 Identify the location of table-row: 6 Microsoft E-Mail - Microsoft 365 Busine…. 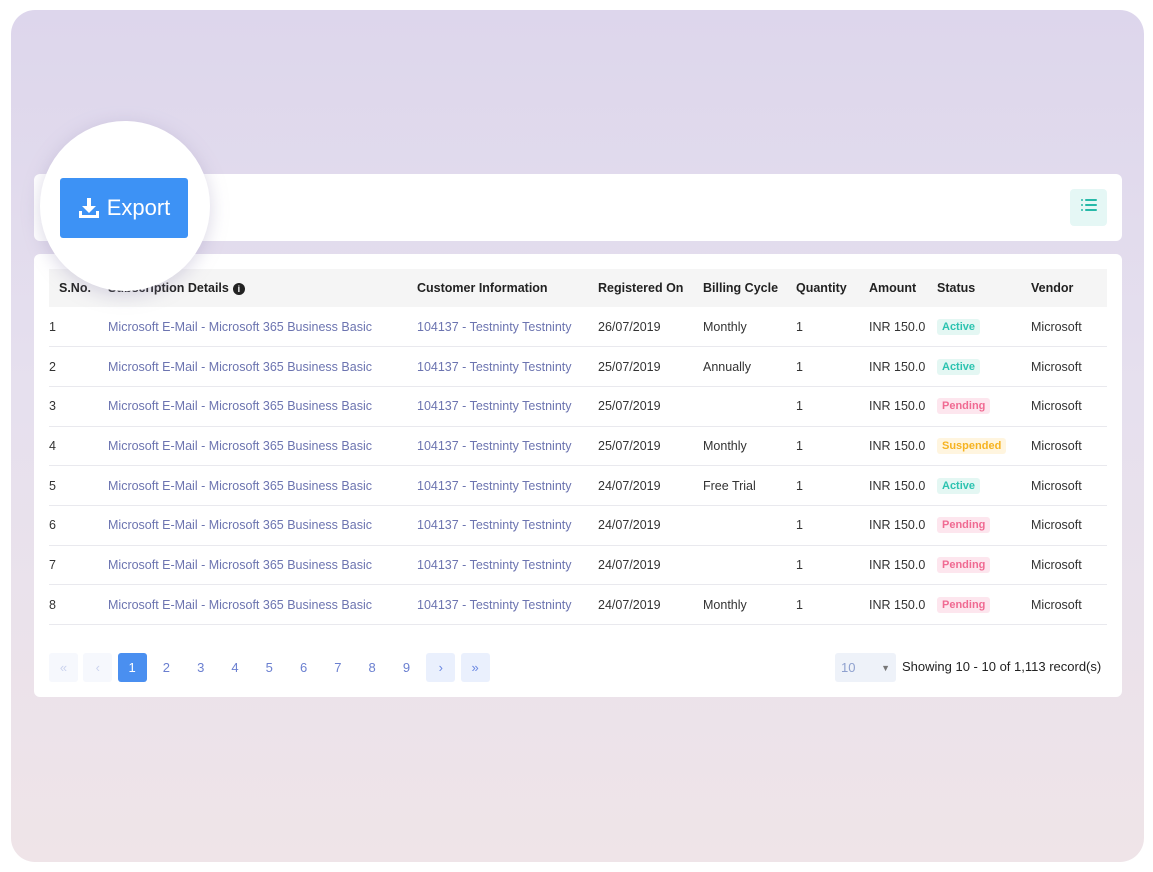
(578, 525).